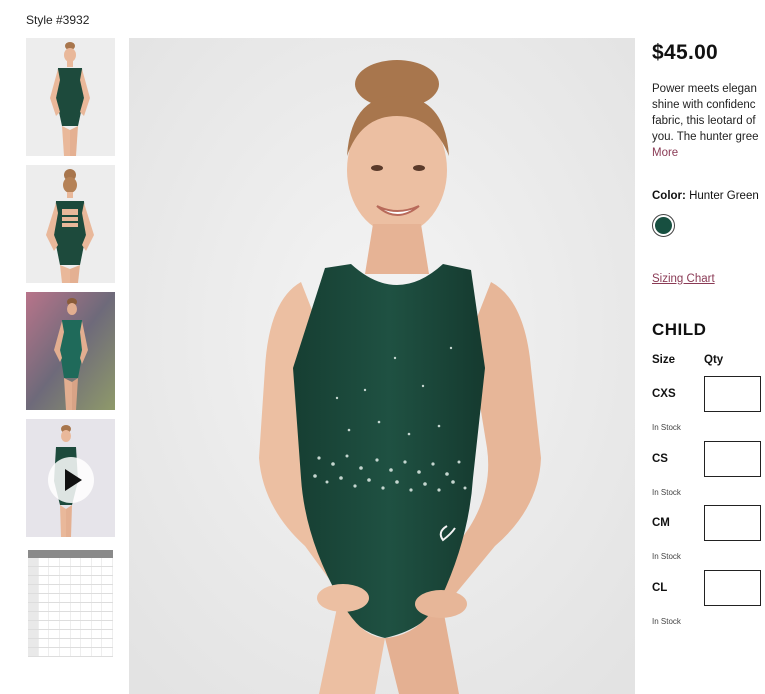  I want to click on size-section-title: CHILD, so click(679, 329).